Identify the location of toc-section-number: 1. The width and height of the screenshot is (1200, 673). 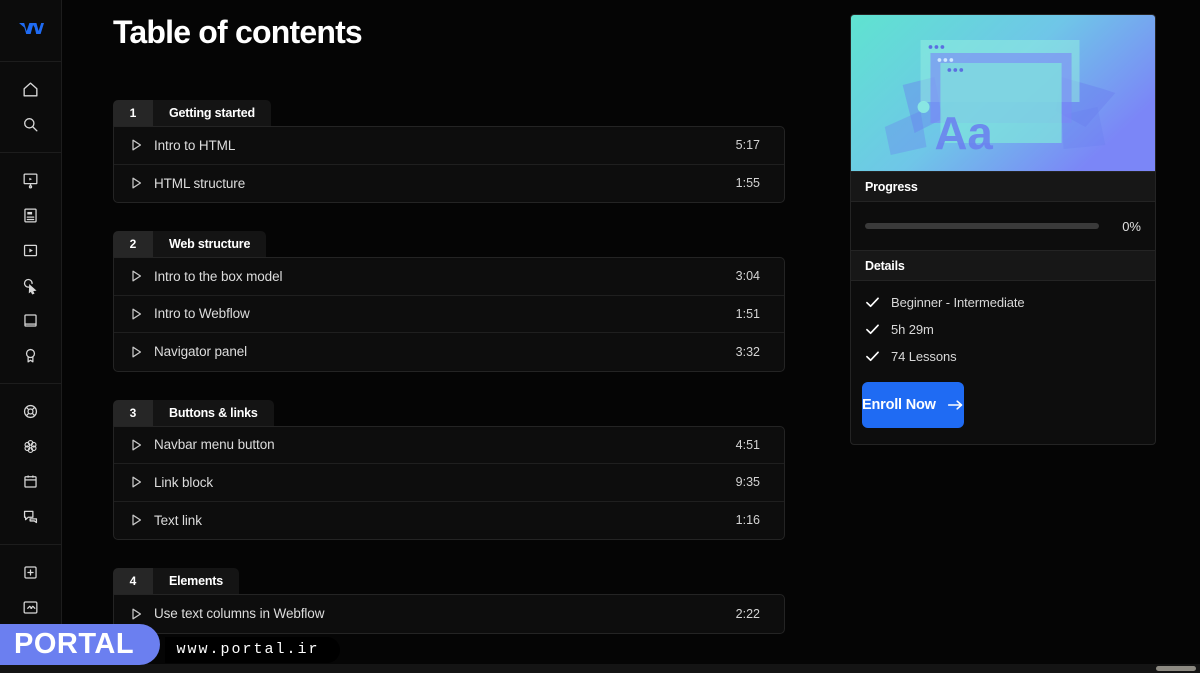
(133, 113).